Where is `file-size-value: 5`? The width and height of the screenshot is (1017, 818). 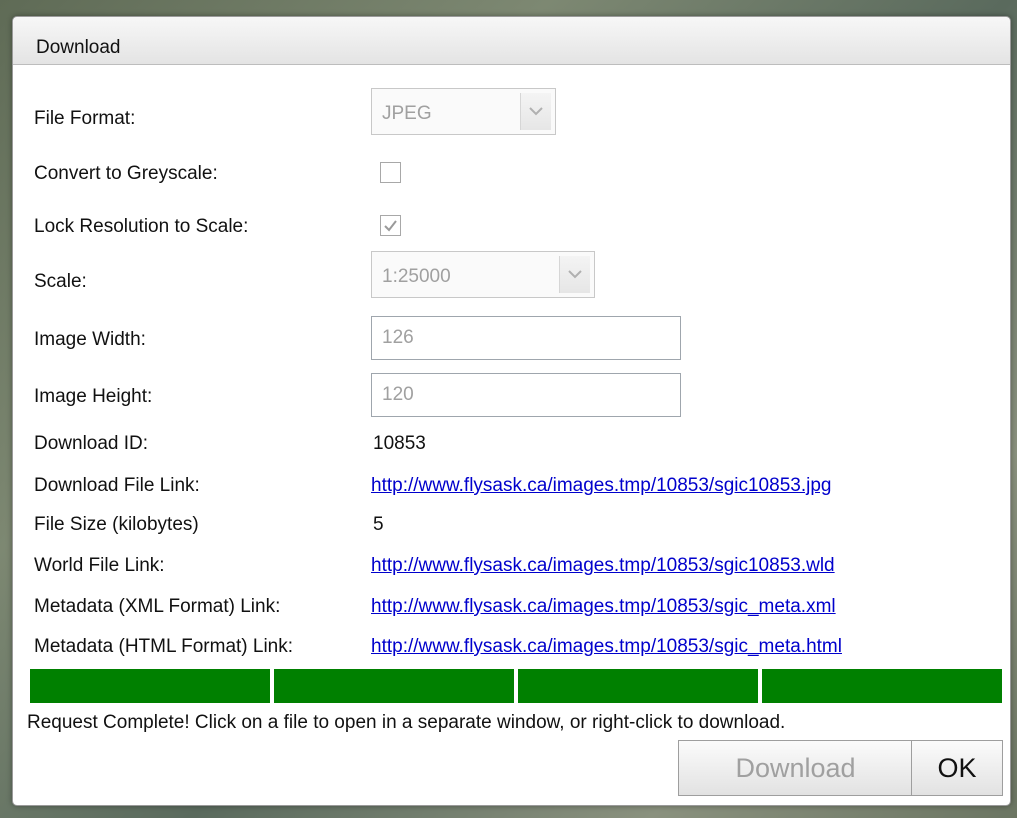
file-size-value: 5 is located at coordinates (378, 524).